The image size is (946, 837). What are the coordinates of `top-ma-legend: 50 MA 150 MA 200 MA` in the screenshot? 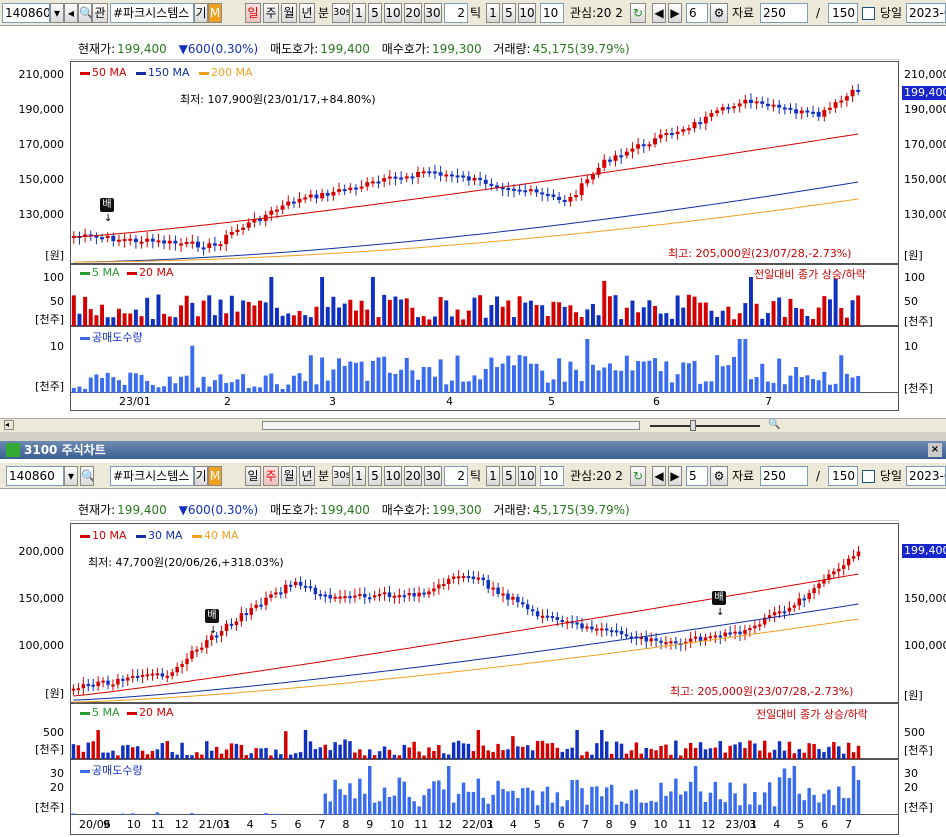 It's located at (166, 72).